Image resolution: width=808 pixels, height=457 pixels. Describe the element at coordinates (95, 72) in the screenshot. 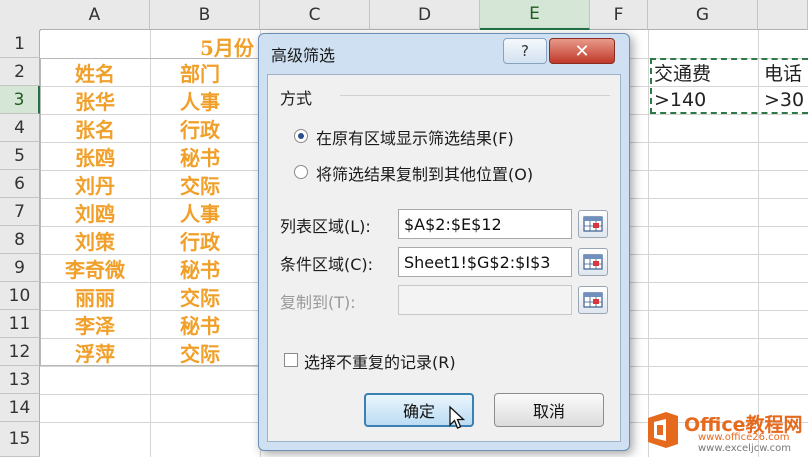

I see `cell-a2: 姓名` at that location.